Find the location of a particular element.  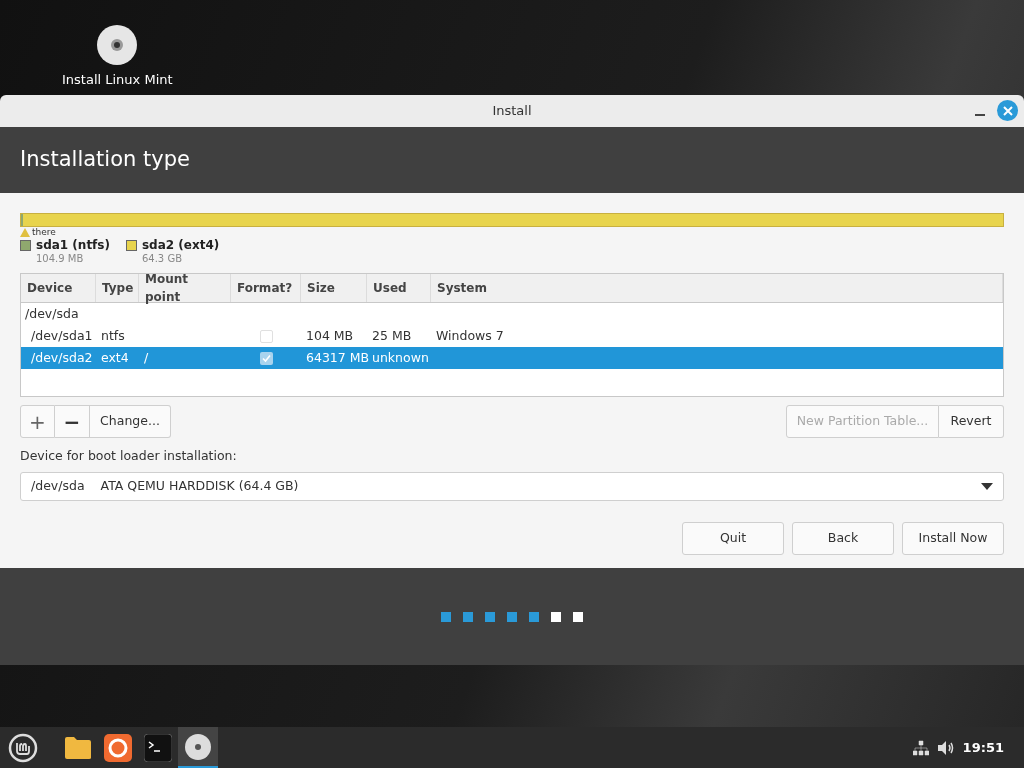

table-cell-text: /dev/sda is located at coordinates (52, 313).